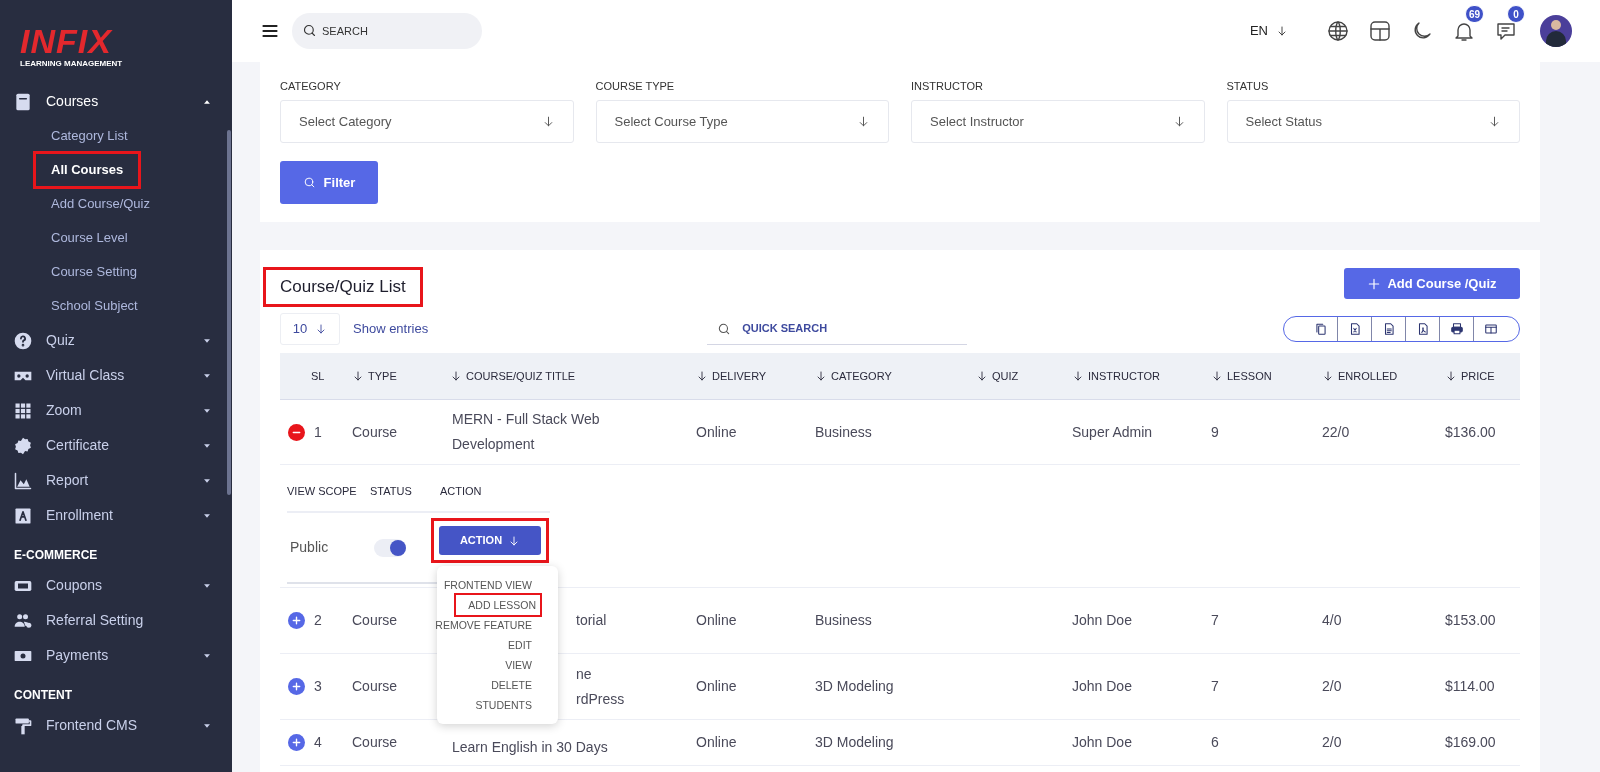 This screenshot has width=1600, height=772. What do you see at coordinates (571, 376) in the screenshot?
I see `column-header: COURSE/QUIZ TITLE` at bounding box center [571, 376].